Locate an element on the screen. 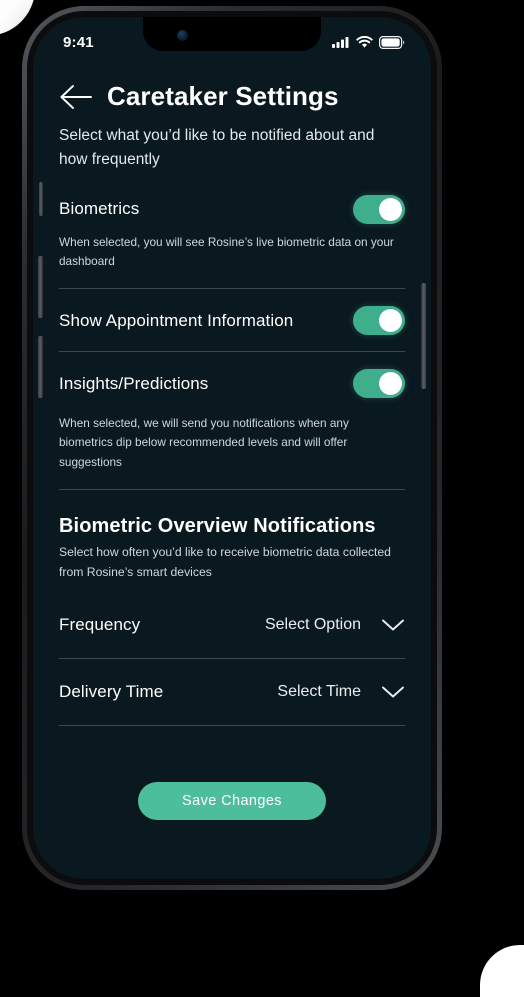 The height and width of the screenshot is (997, 524). page-header: Caretaker Settings is located at coordinates (232, 90).